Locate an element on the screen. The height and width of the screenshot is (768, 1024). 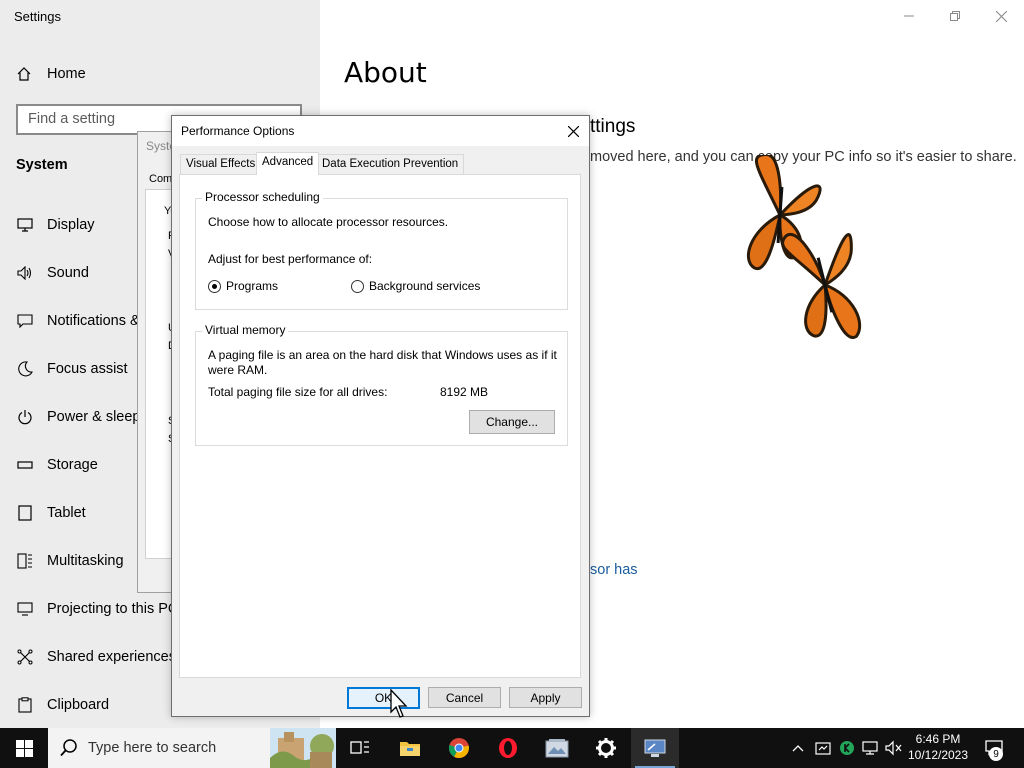
tray-app-button is located at coordinates (823, 748).